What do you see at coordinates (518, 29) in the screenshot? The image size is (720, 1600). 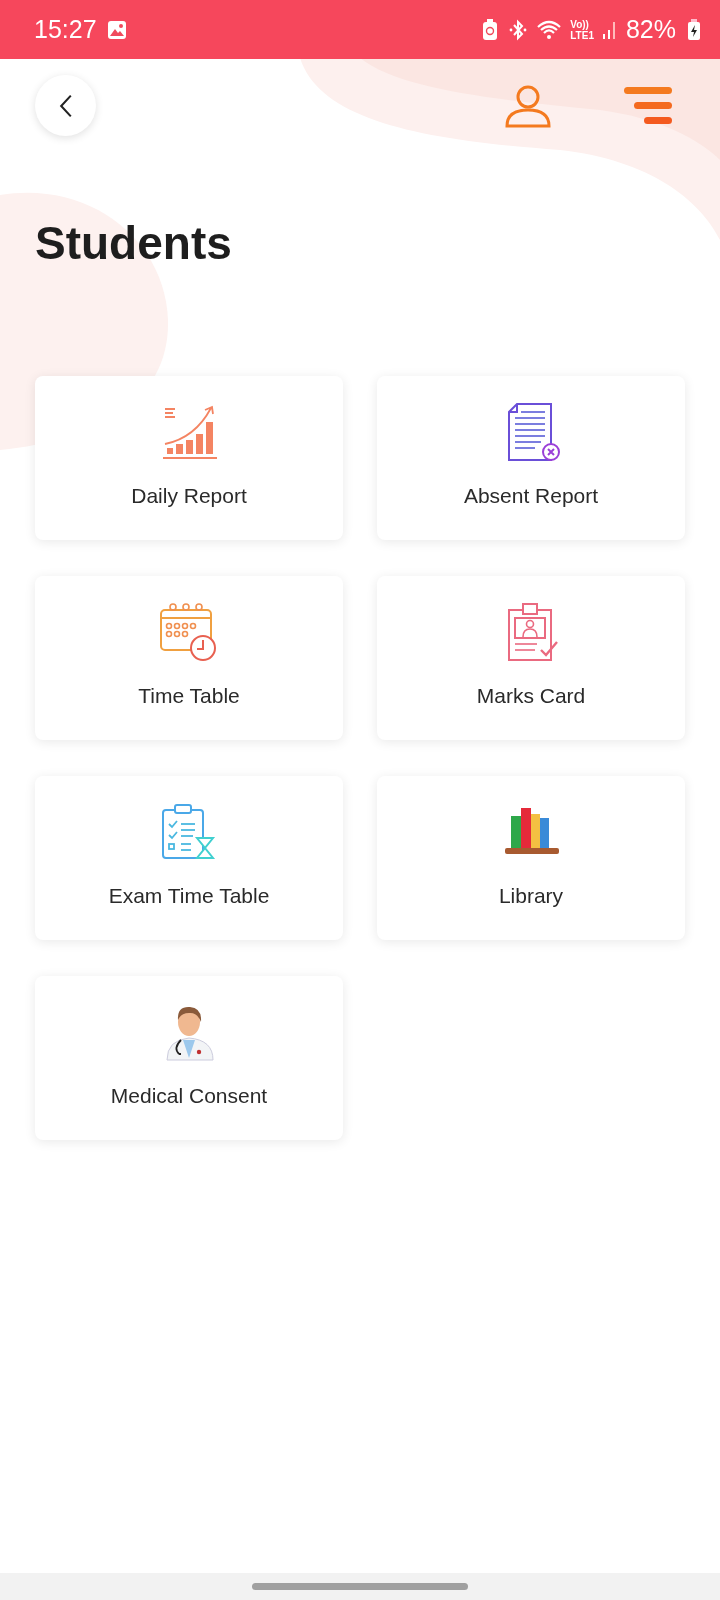 I see `bluetooth-icon` at bounding box center [518, 29].